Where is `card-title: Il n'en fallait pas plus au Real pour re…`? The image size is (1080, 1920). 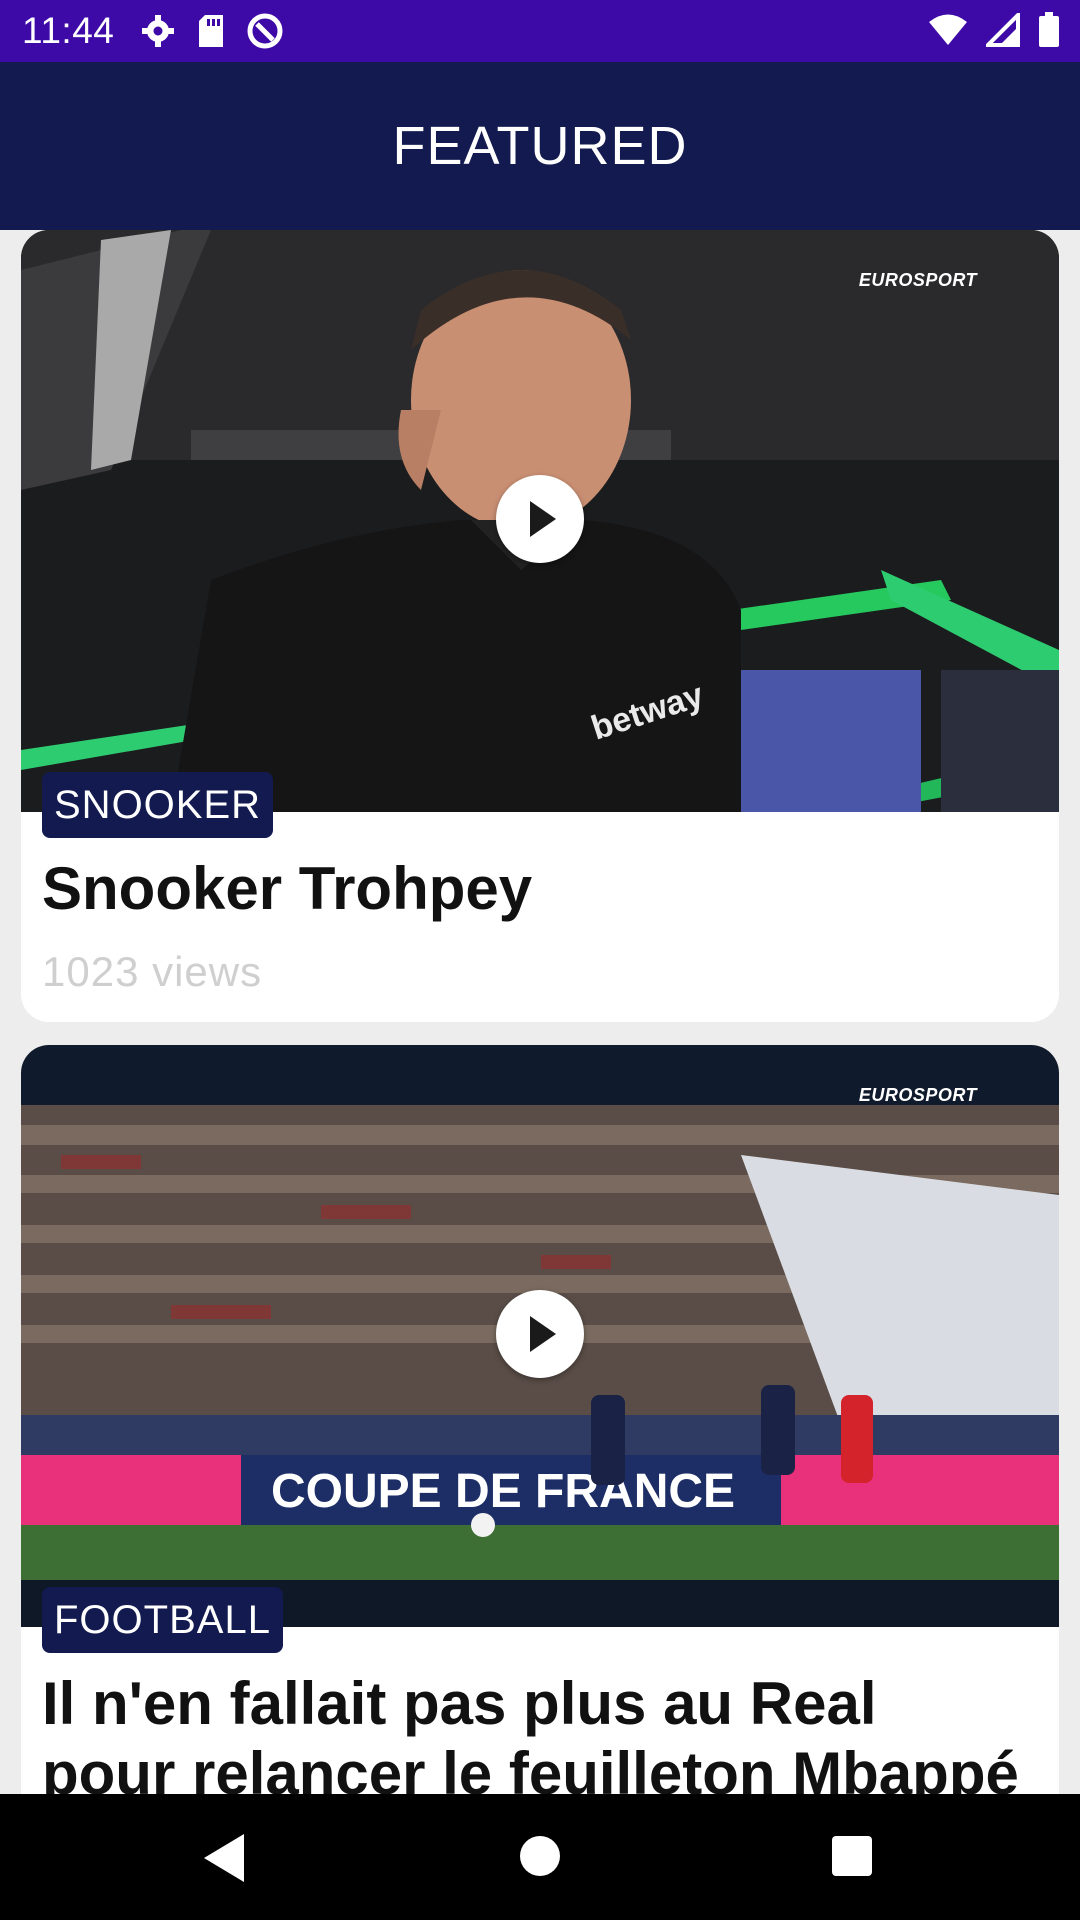
card-title: Il n'en fallait pas plus au Real pour re… is located at coordinates (530, 1731).